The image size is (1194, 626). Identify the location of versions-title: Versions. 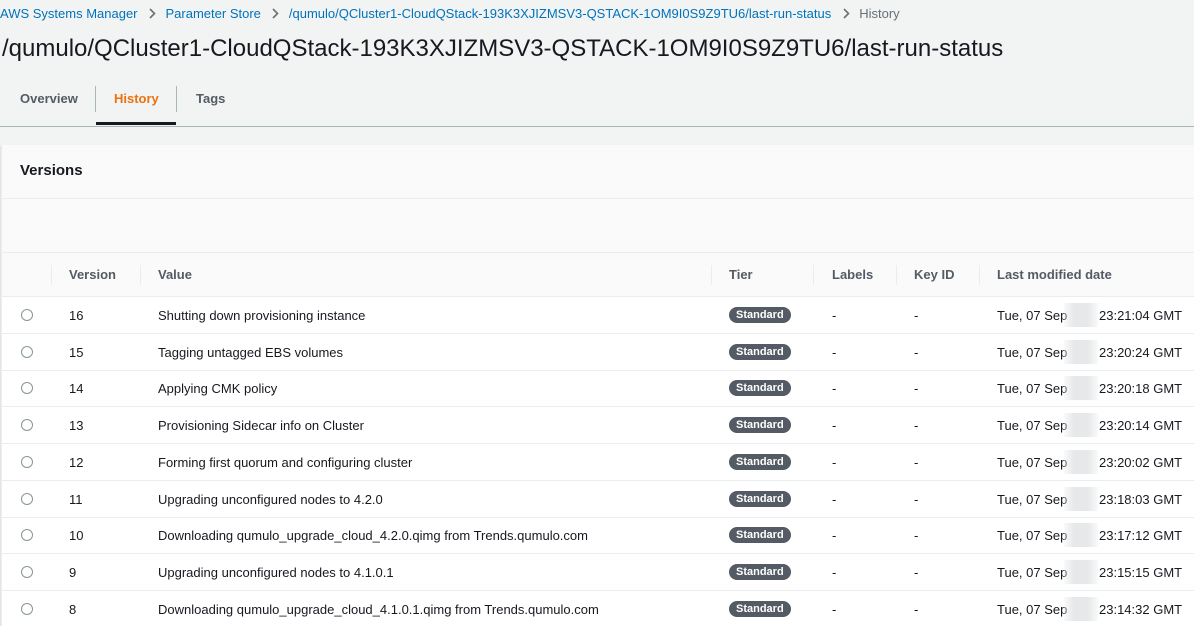
(51, 170).